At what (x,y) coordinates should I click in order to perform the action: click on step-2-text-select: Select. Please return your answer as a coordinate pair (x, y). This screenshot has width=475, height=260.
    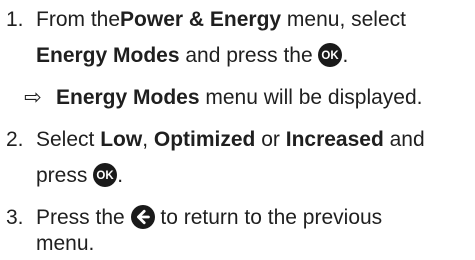
    Looking at the image, I should click on (68, 139).